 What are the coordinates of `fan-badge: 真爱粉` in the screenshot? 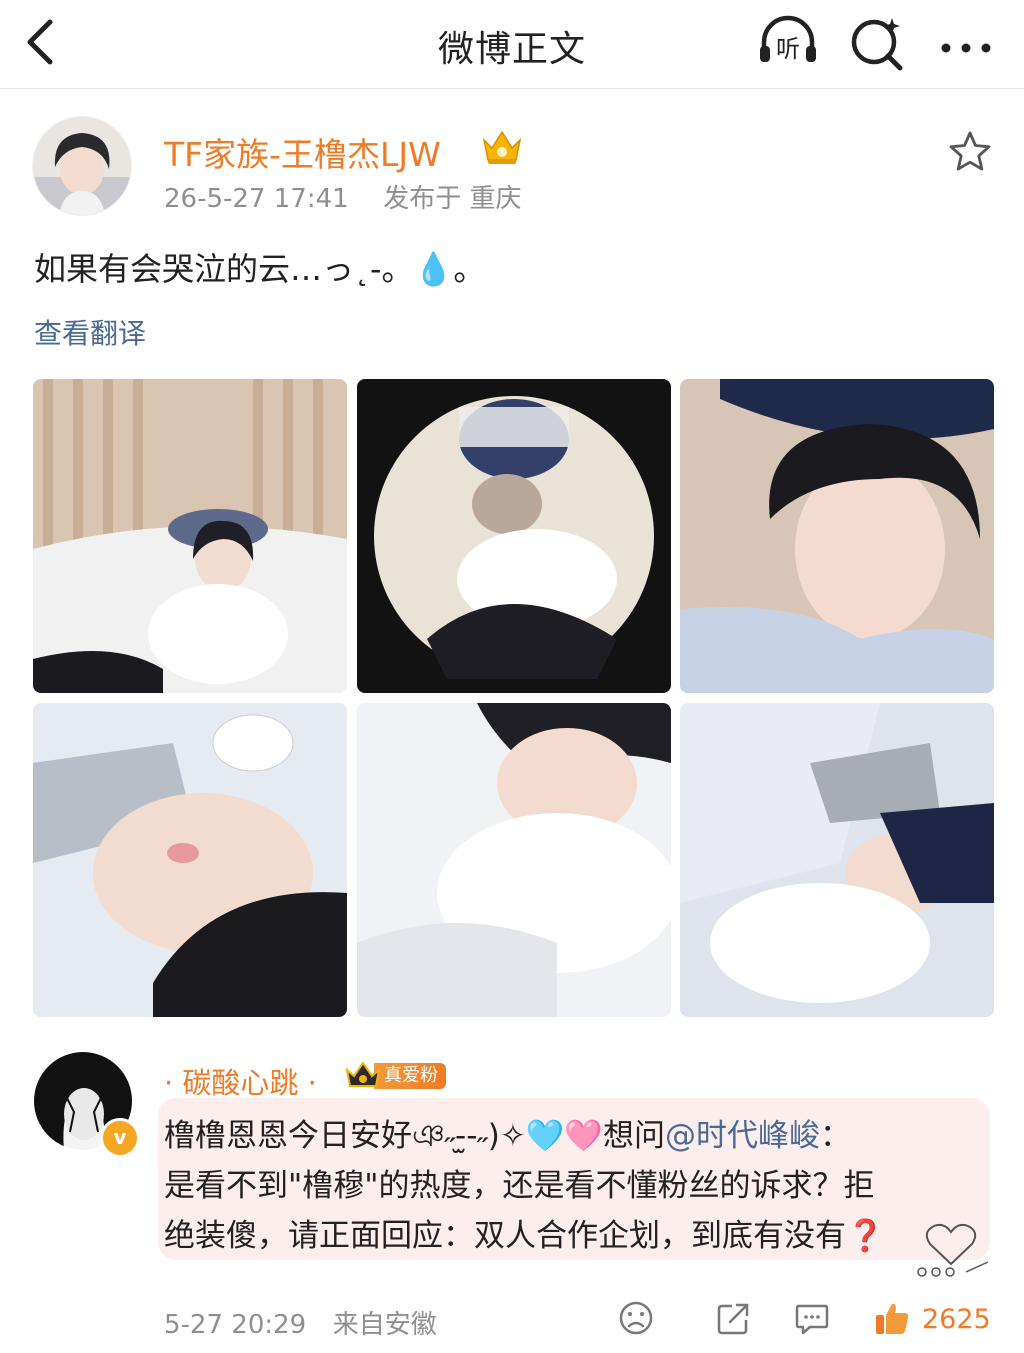 It's located at (396, 1075).